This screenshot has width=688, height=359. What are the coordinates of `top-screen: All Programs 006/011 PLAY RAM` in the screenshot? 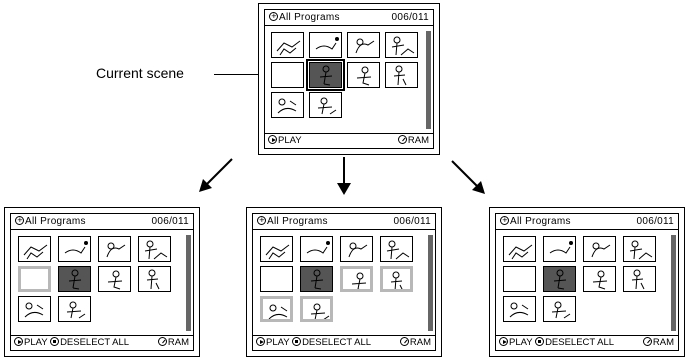 It's located at (349, 79).